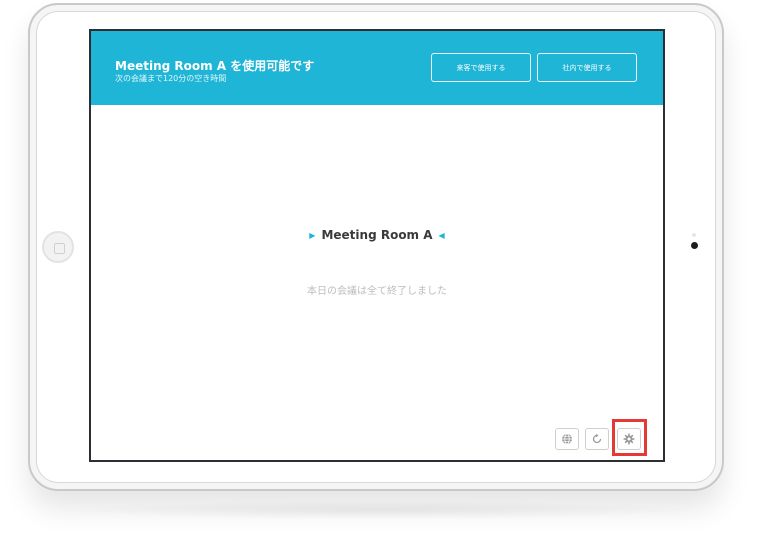  I want to click on room-name-row: ▶ Meeting Room A ◀, so click(377, 235).